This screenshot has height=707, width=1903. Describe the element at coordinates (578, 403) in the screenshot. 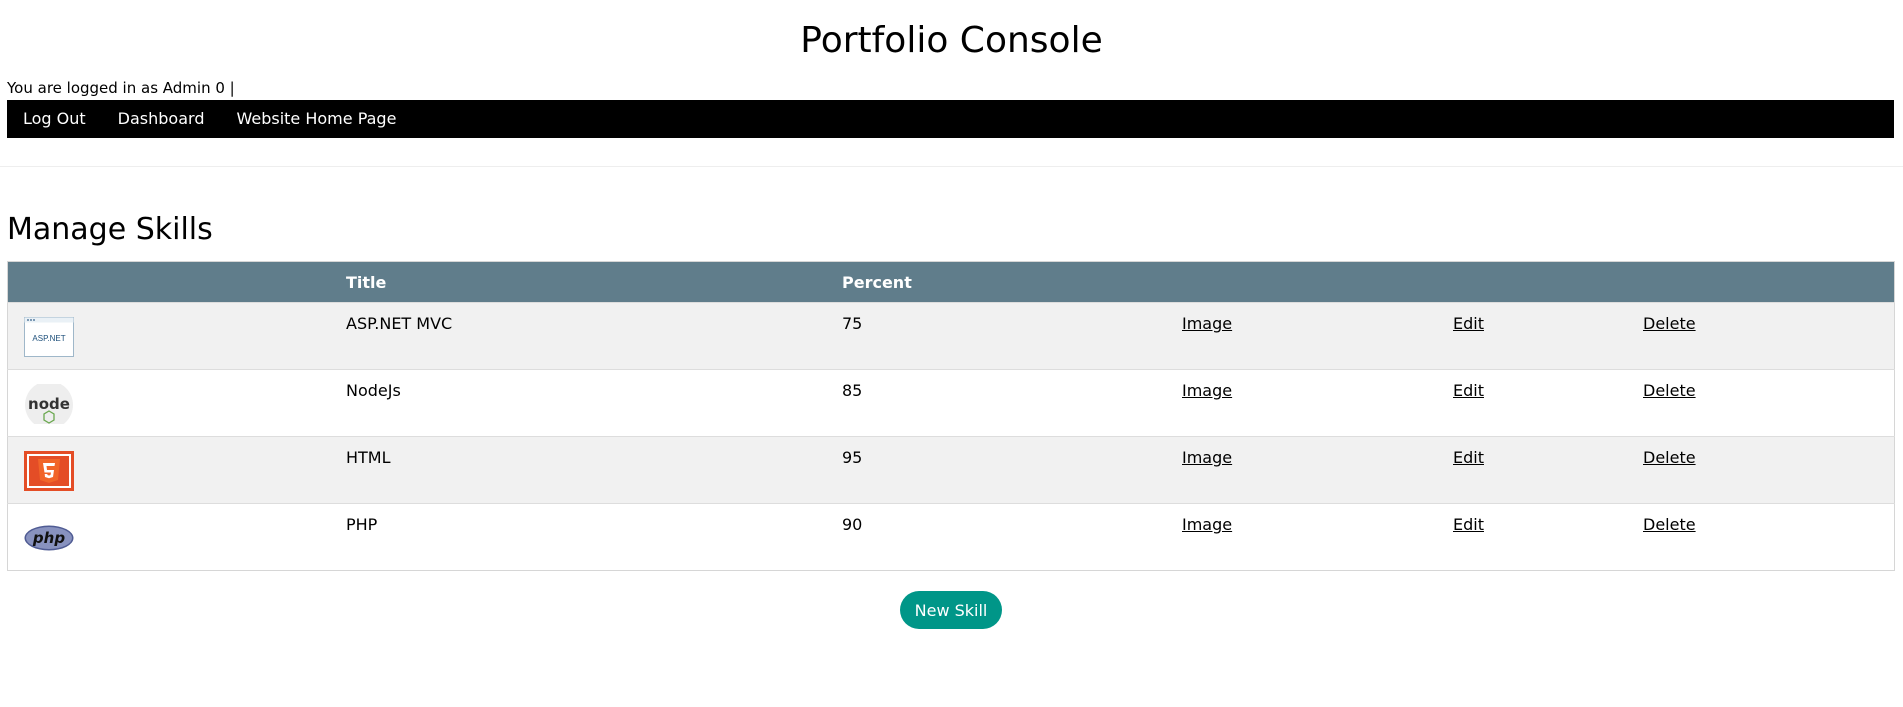

I see `skill-title: NodeJs` at that location.